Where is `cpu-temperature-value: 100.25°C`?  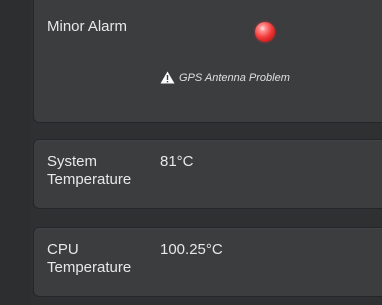 cpu-temperature-value: 100.25°C is located at coordinates (191, 249).